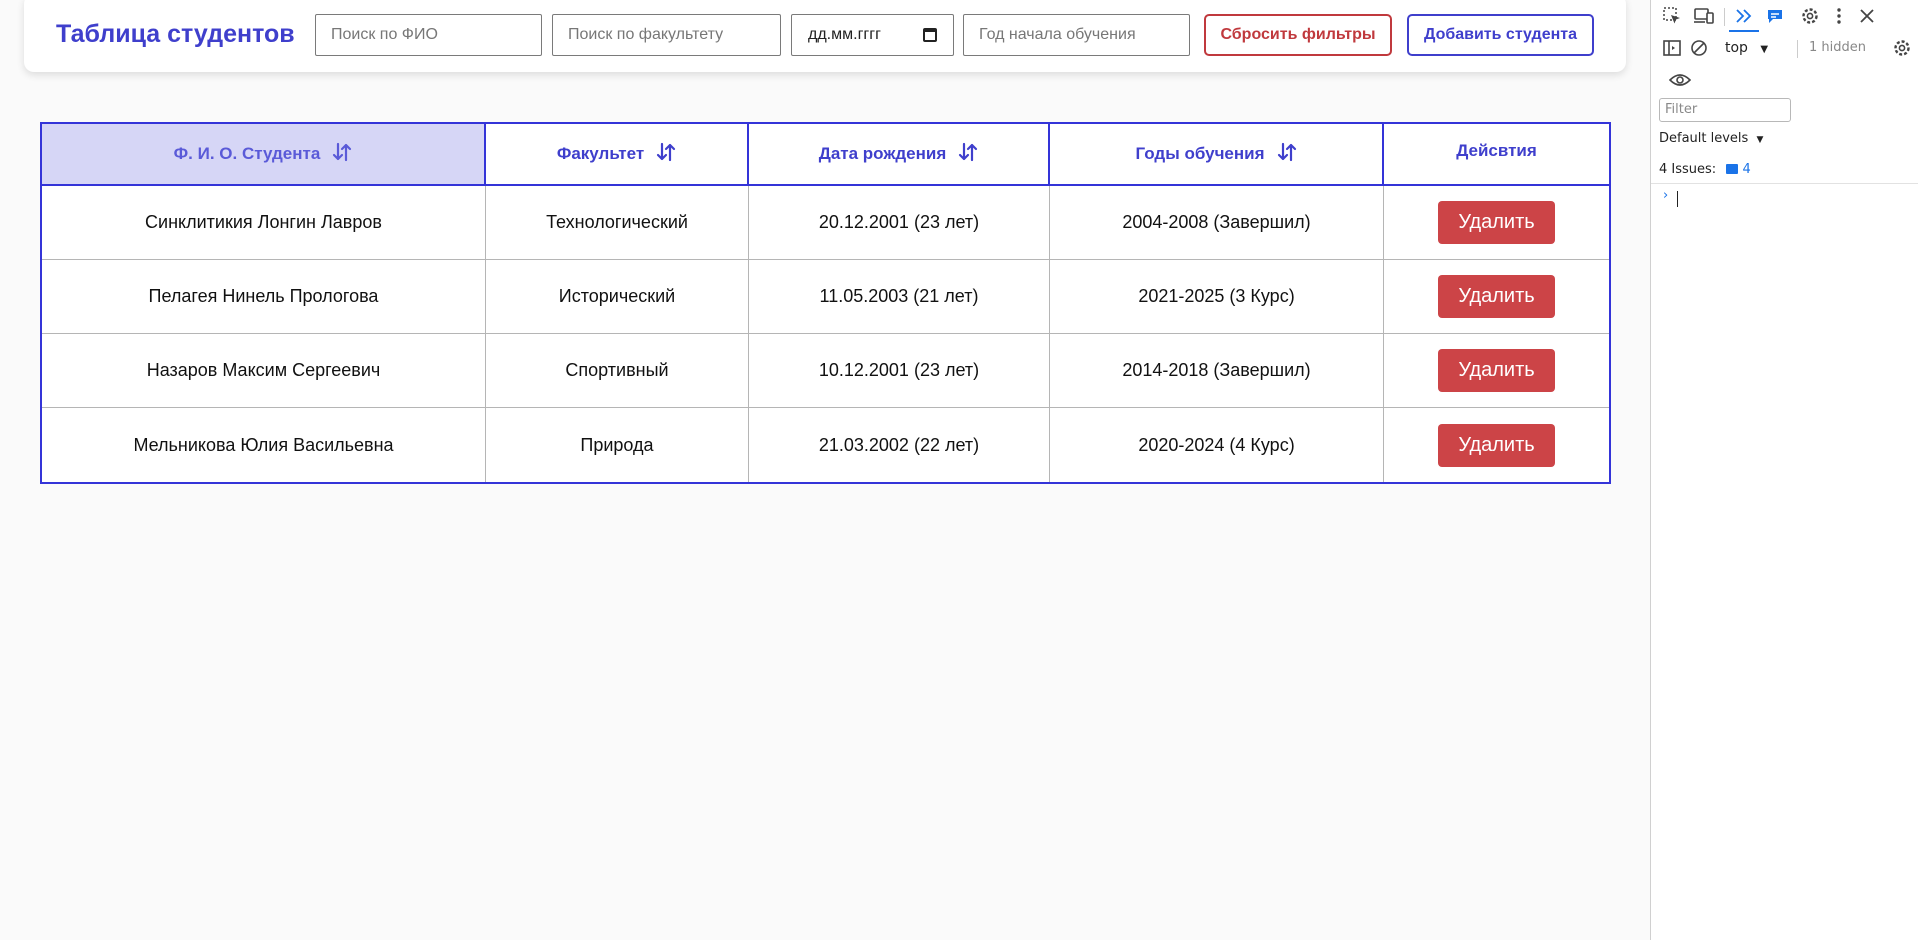 Image resolution: width=1918 pixels, height=940 pixels. Describe the element at coordinates (617, 296) in the screenshot. I see `cell-faculty: Исторический` at that location.